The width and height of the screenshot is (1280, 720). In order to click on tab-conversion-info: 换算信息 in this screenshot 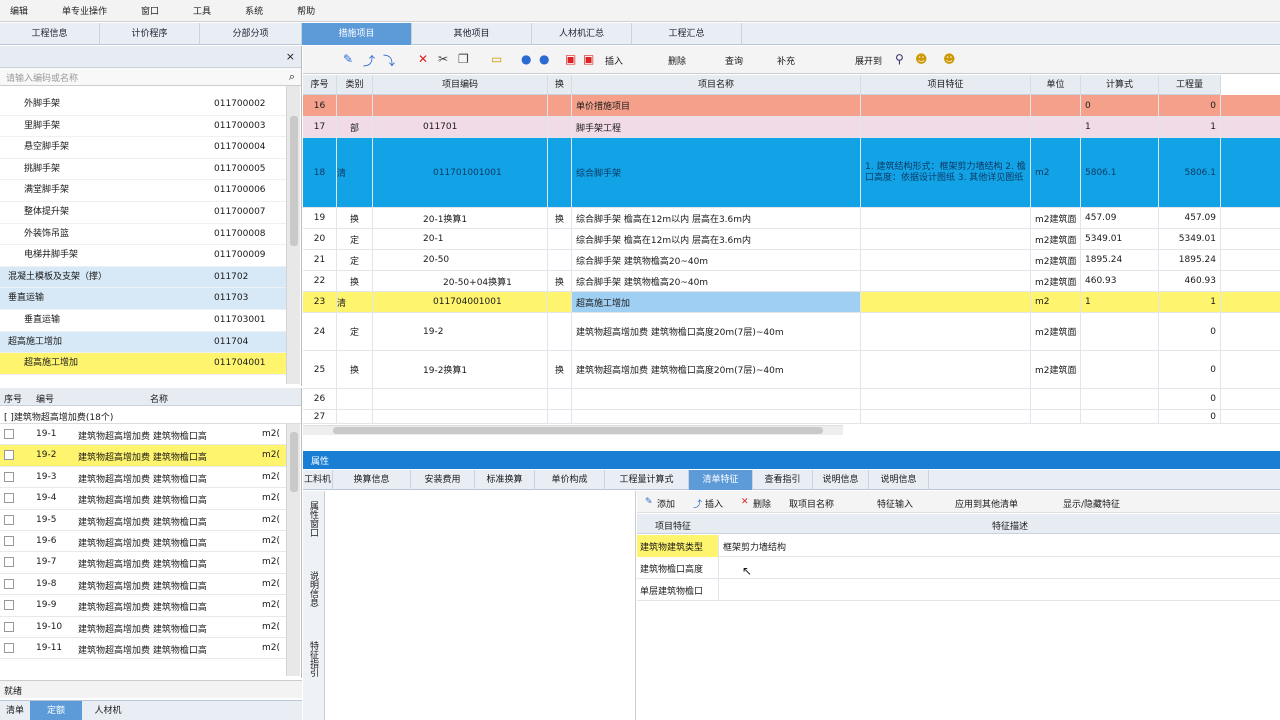, I will do `click(372, 480)`.